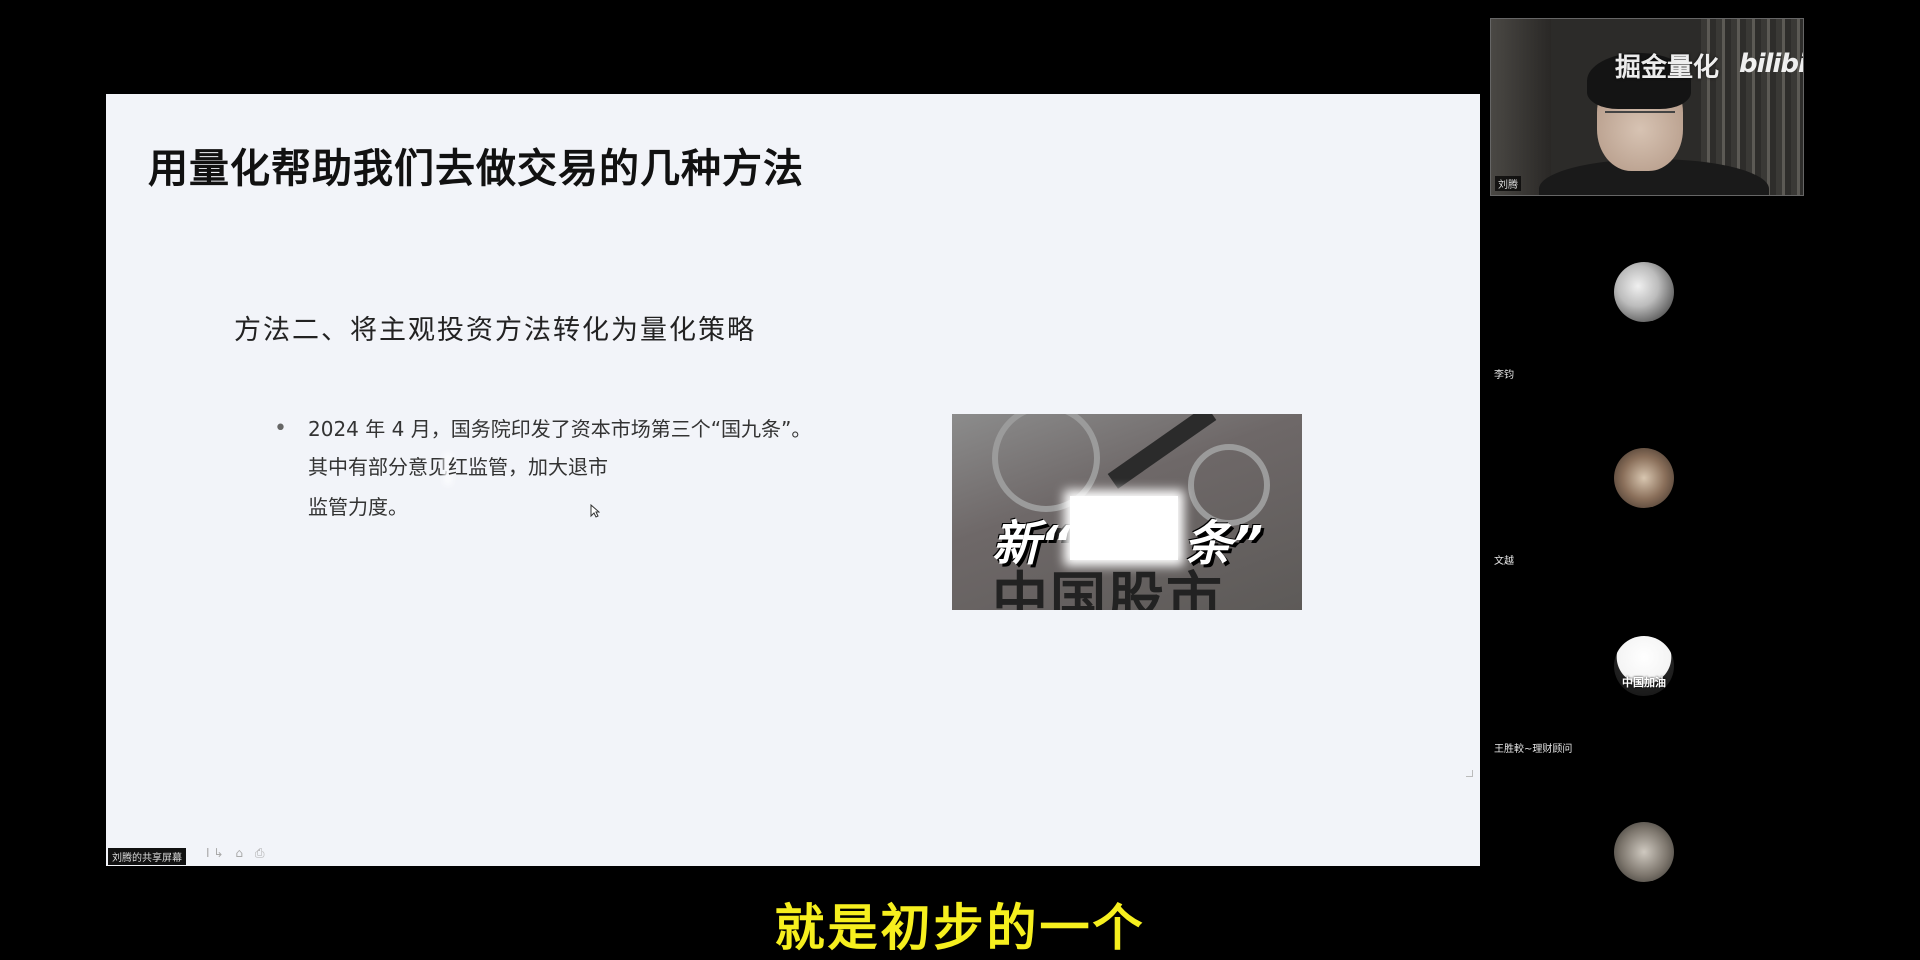  I want to click on participant-tile: 李钧, so click(1599, 322).